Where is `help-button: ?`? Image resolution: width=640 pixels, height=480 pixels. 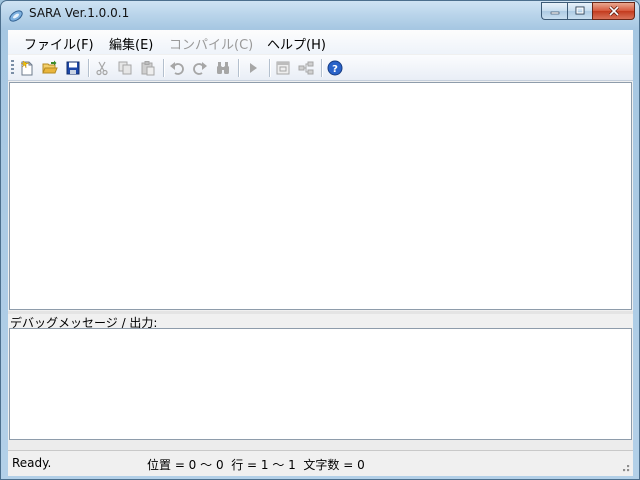 help-button: ? is located at coordinates (335, 68).